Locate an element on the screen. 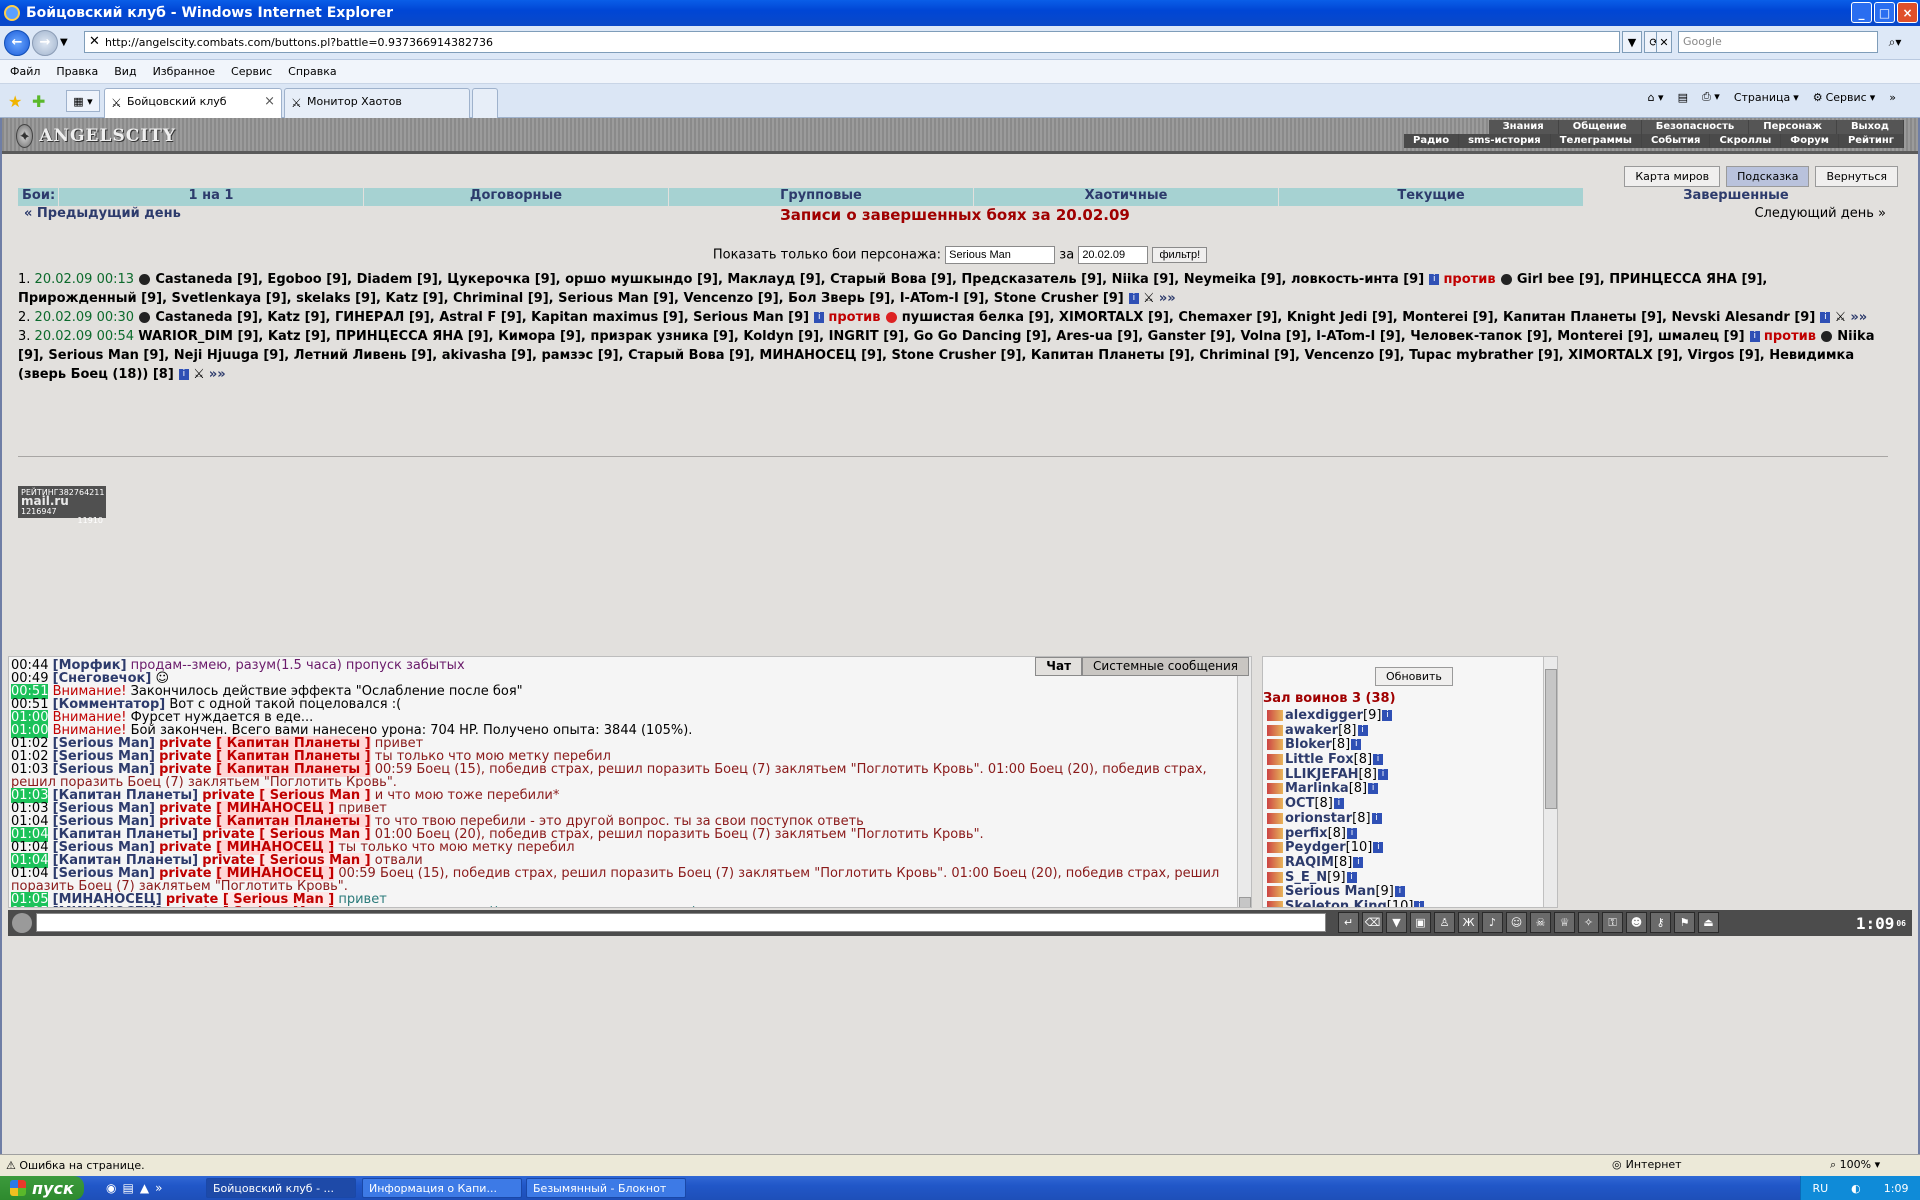  nav-security: Безопасность is located at coordinates (1695, 127).